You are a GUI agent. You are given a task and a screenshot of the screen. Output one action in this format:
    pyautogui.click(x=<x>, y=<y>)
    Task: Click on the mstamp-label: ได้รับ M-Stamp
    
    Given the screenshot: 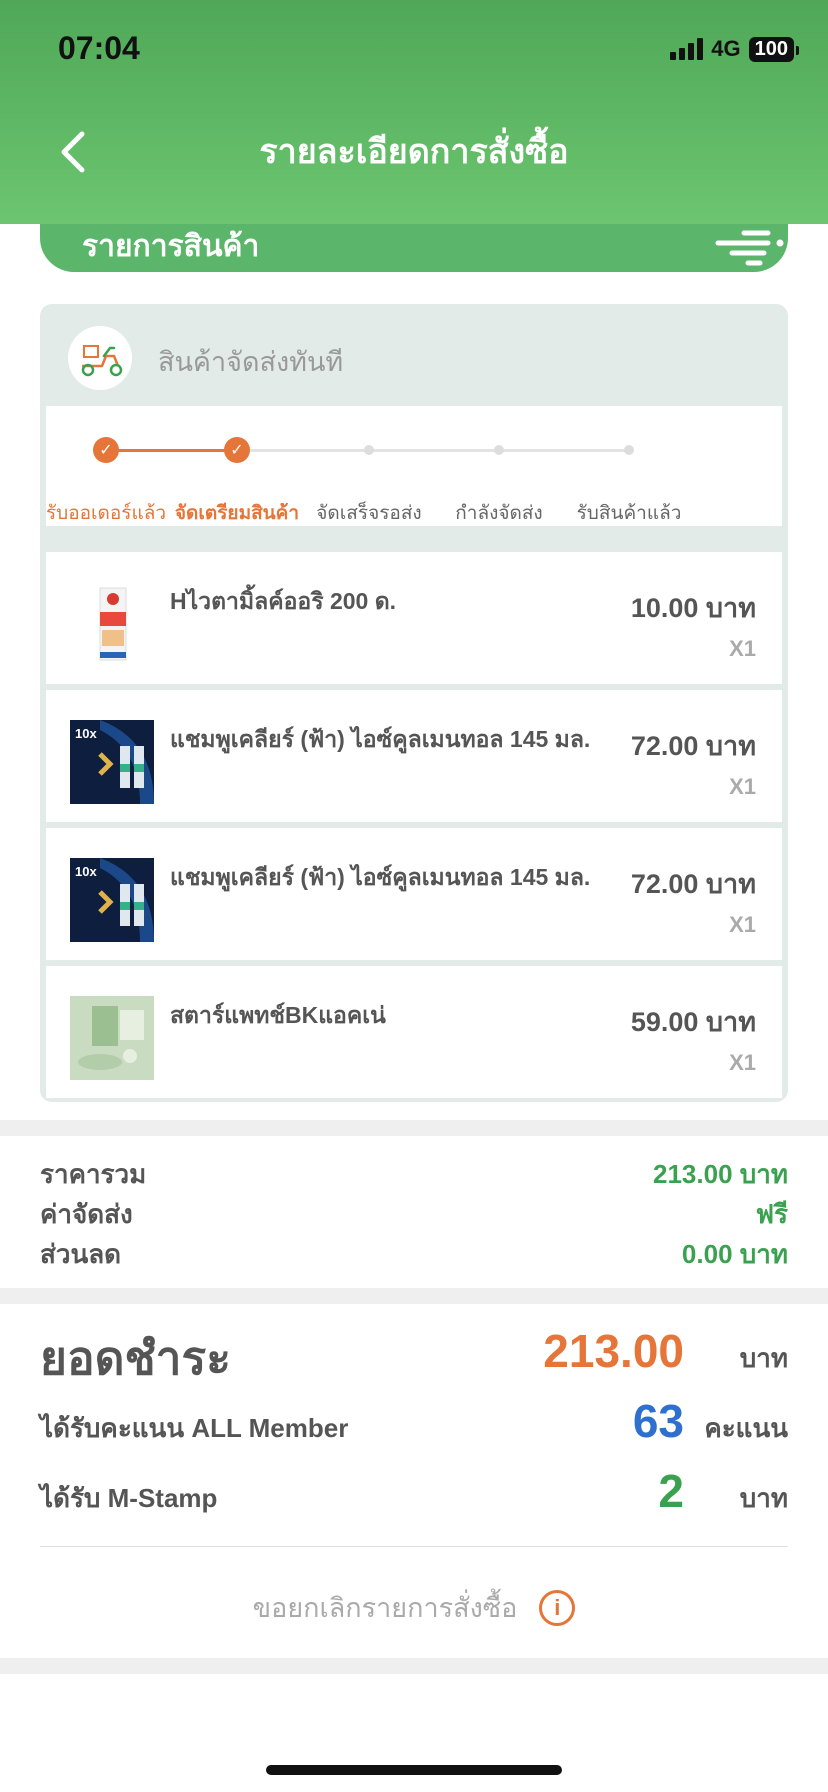 What is the action you would take?
    pyautogui.click(x=129, y=1498)
    